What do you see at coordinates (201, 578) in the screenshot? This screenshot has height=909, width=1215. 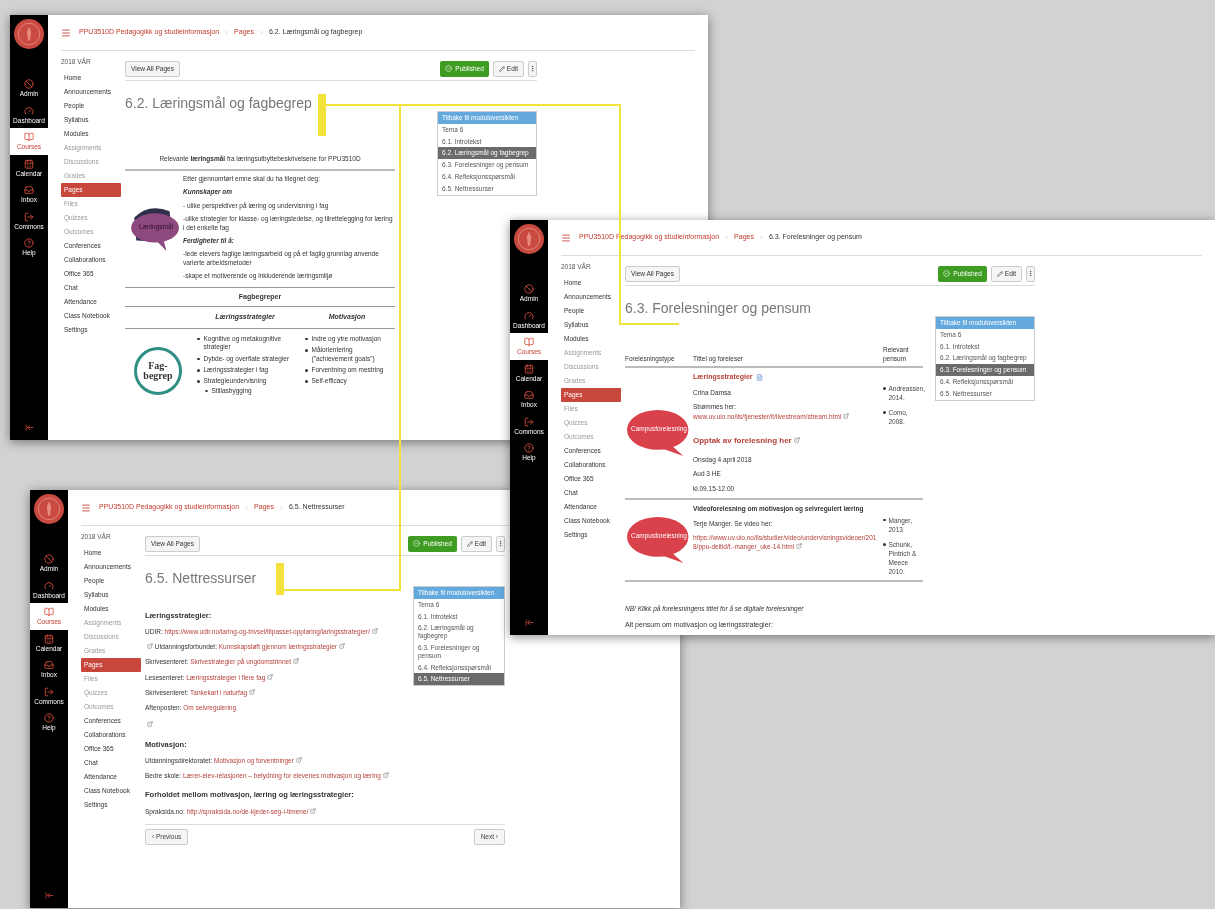 I see `page-title: 6.5. Nettressurser` at bounding box center [201, 578].